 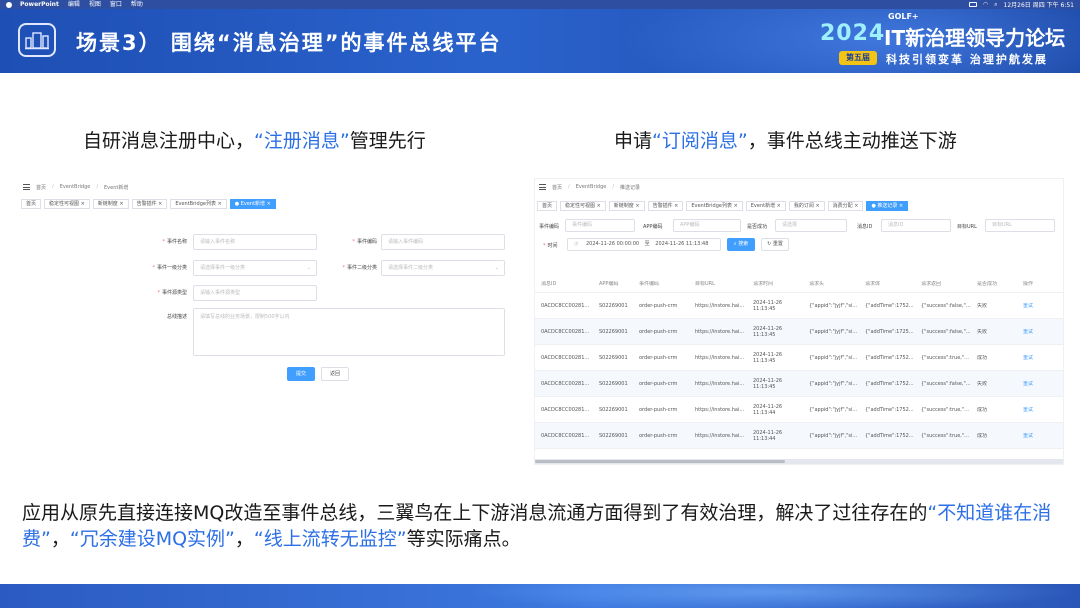 I want to click on event-cat2-placeholder: 请选择事件二级分类, so click(x=411, y=268).